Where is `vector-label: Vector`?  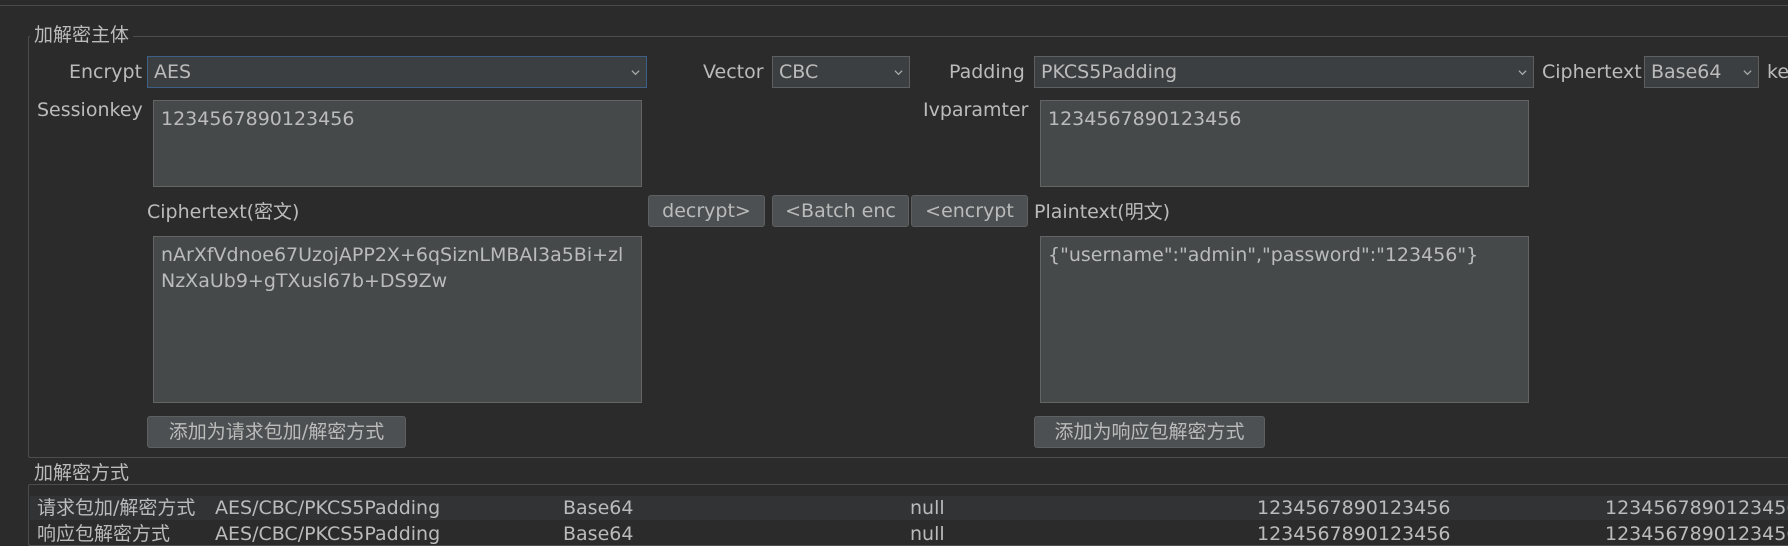 vector-label: Vector is located at coordinates (733, 72).